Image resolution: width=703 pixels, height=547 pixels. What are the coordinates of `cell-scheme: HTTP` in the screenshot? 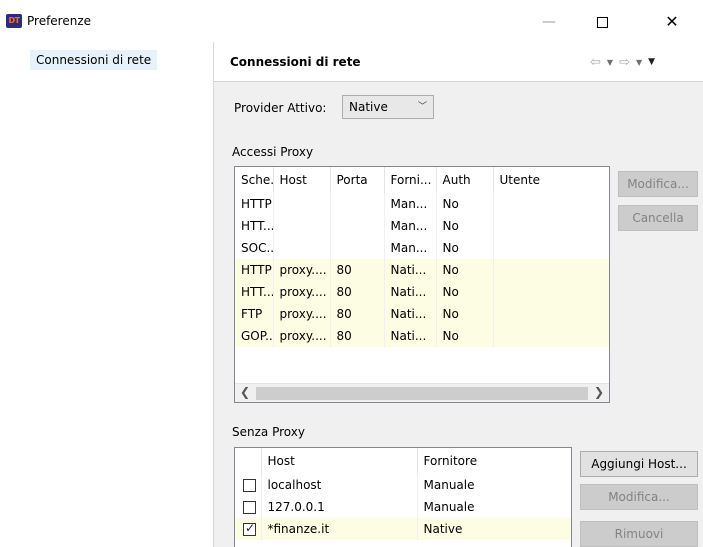 It's located at (254, 270).